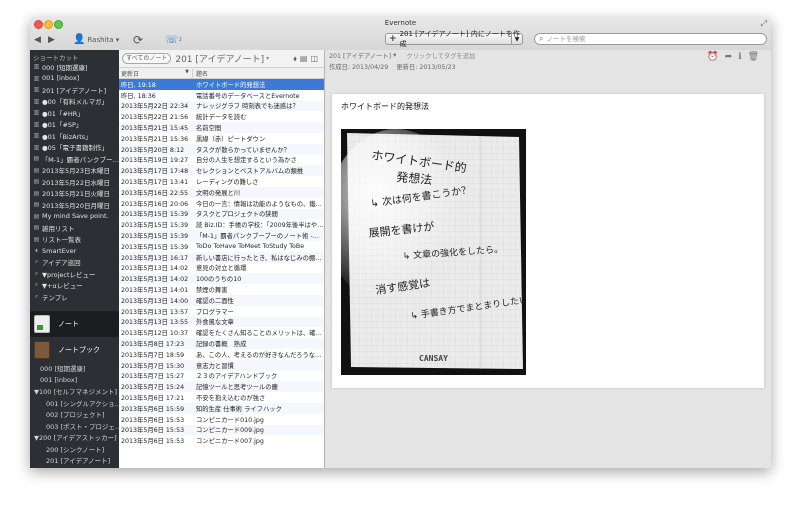 The image size is (800, 509). I want to click on notebook-item: ▼200 [アイデアストッカー], so click(74, 438).